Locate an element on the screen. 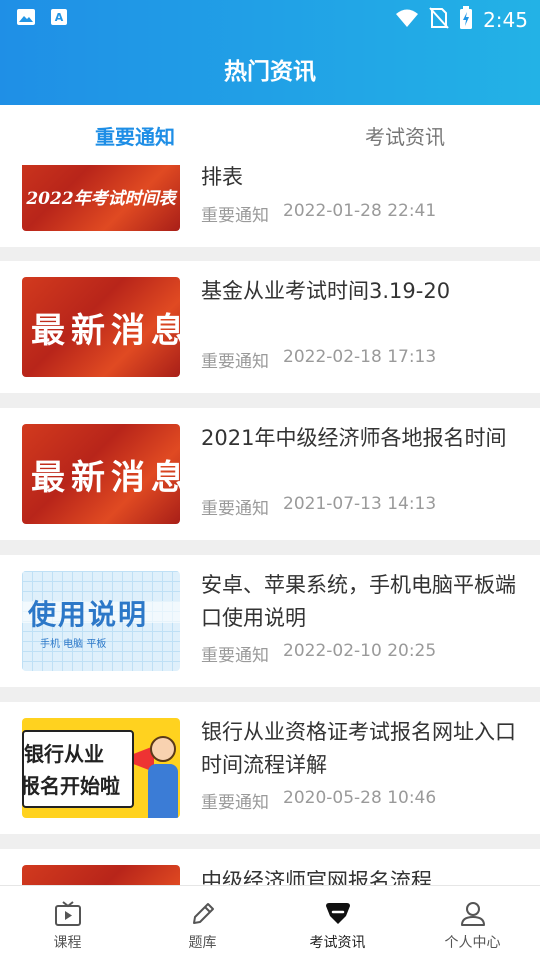 This screenshot has height=960, width=540. nav-courses: 课程 is located at coordinates (67, 923).